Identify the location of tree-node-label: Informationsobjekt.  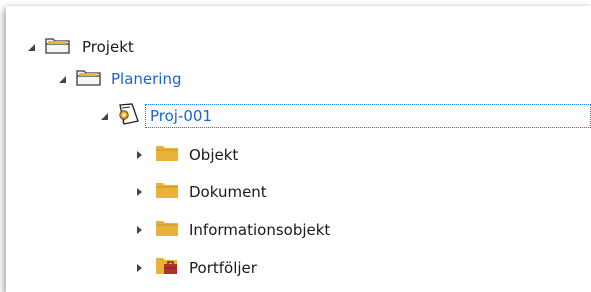
(259, 230).